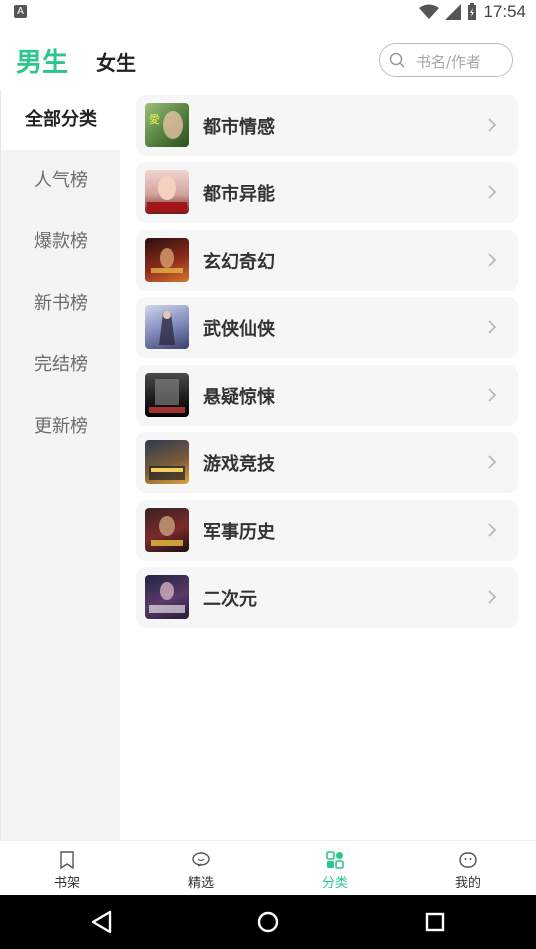  Describe the element at coordinates (239, 329) in the screenshot. I see `category-label: 武侠仙侠` at that location.